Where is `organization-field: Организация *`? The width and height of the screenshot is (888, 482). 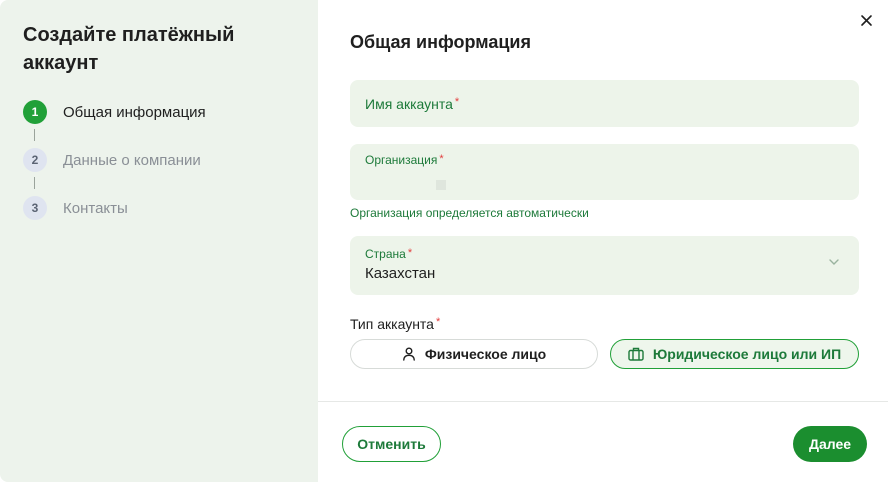 organization-field: Организация * is located at coordinates (604, 172).